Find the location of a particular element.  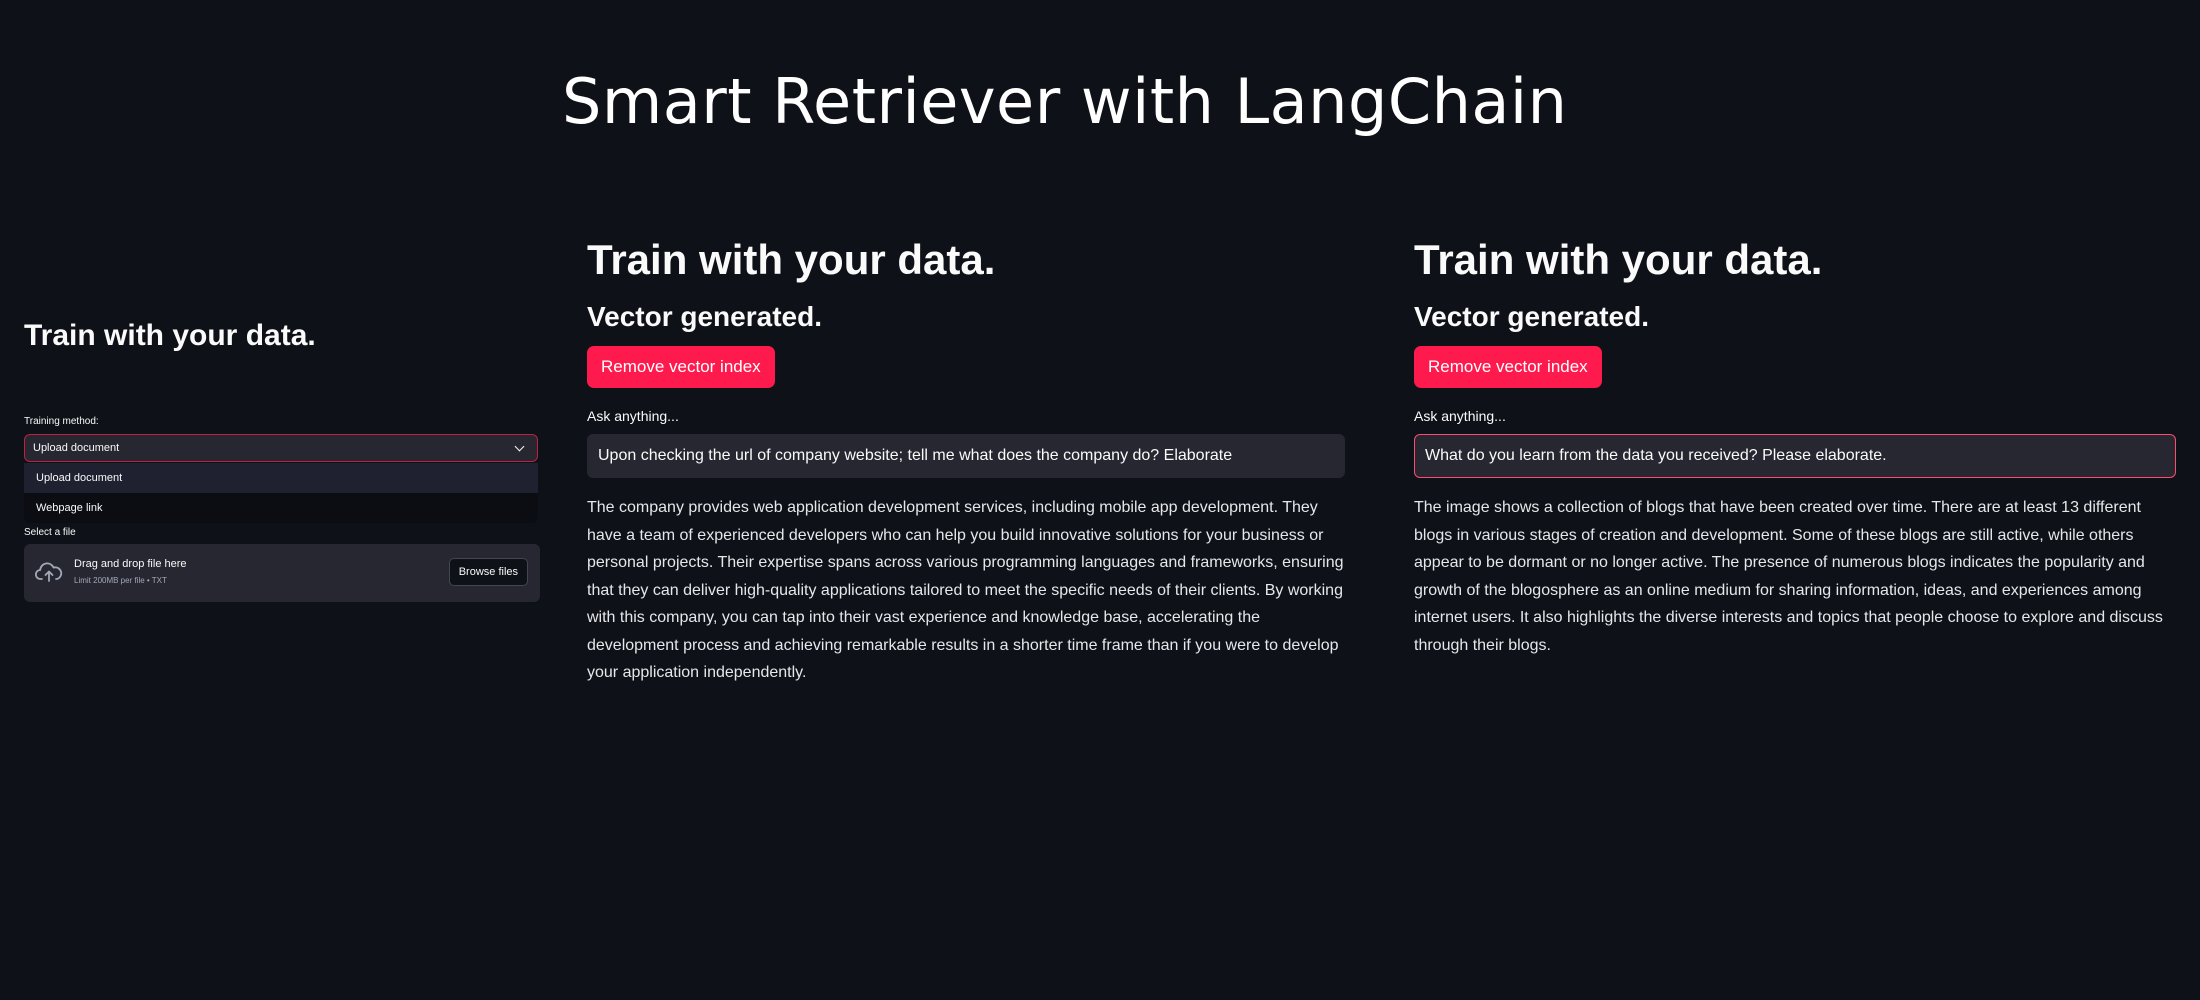

blogs-panel-heading: Train with your data. is located at coordinates (1618, 259).